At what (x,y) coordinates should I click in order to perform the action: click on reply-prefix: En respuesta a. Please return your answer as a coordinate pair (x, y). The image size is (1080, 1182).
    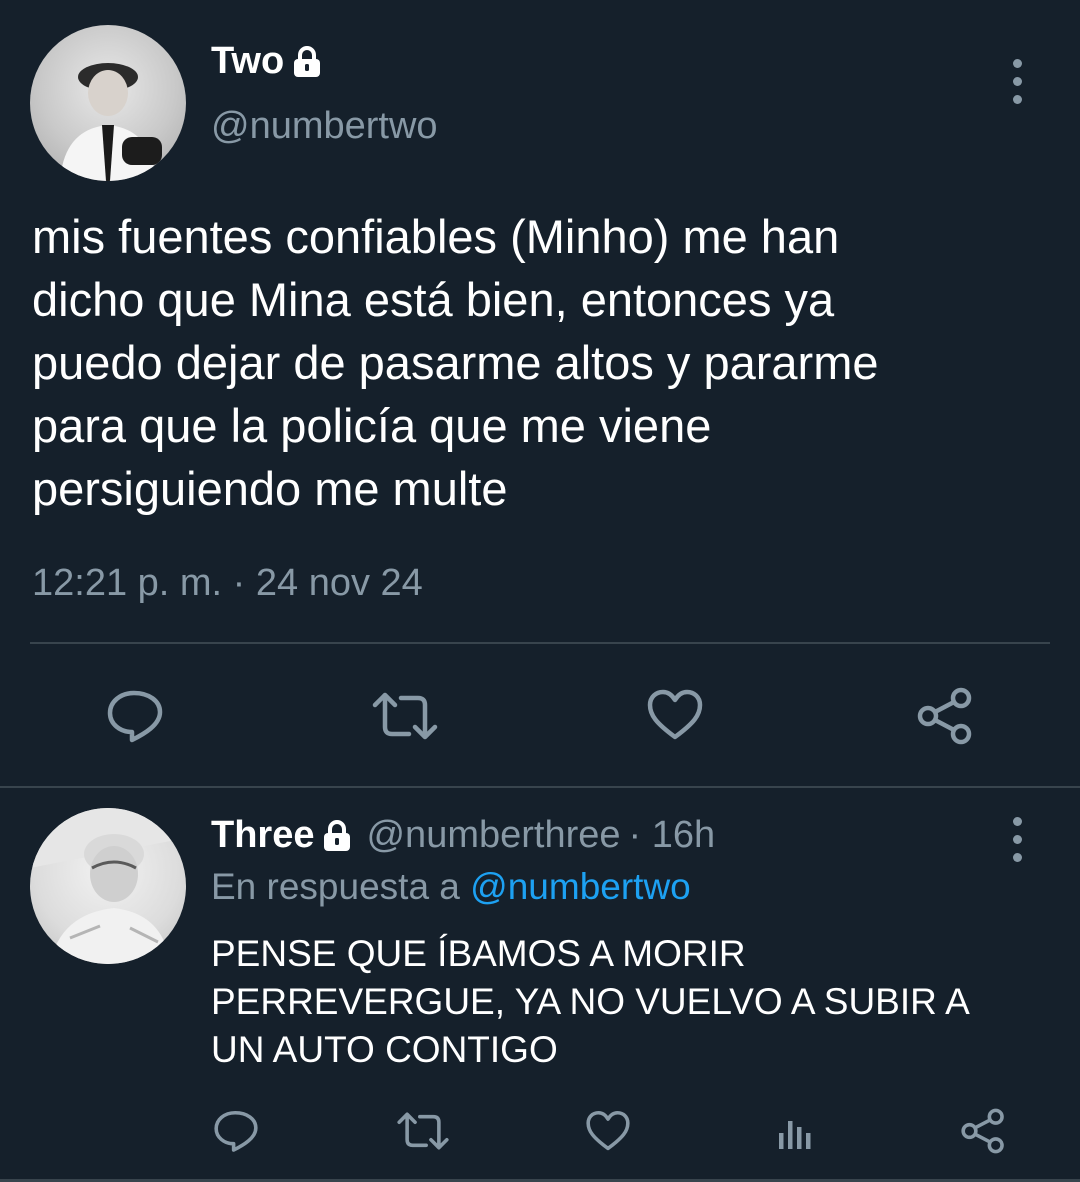
    Looking at the image, I should click on (335, 886).